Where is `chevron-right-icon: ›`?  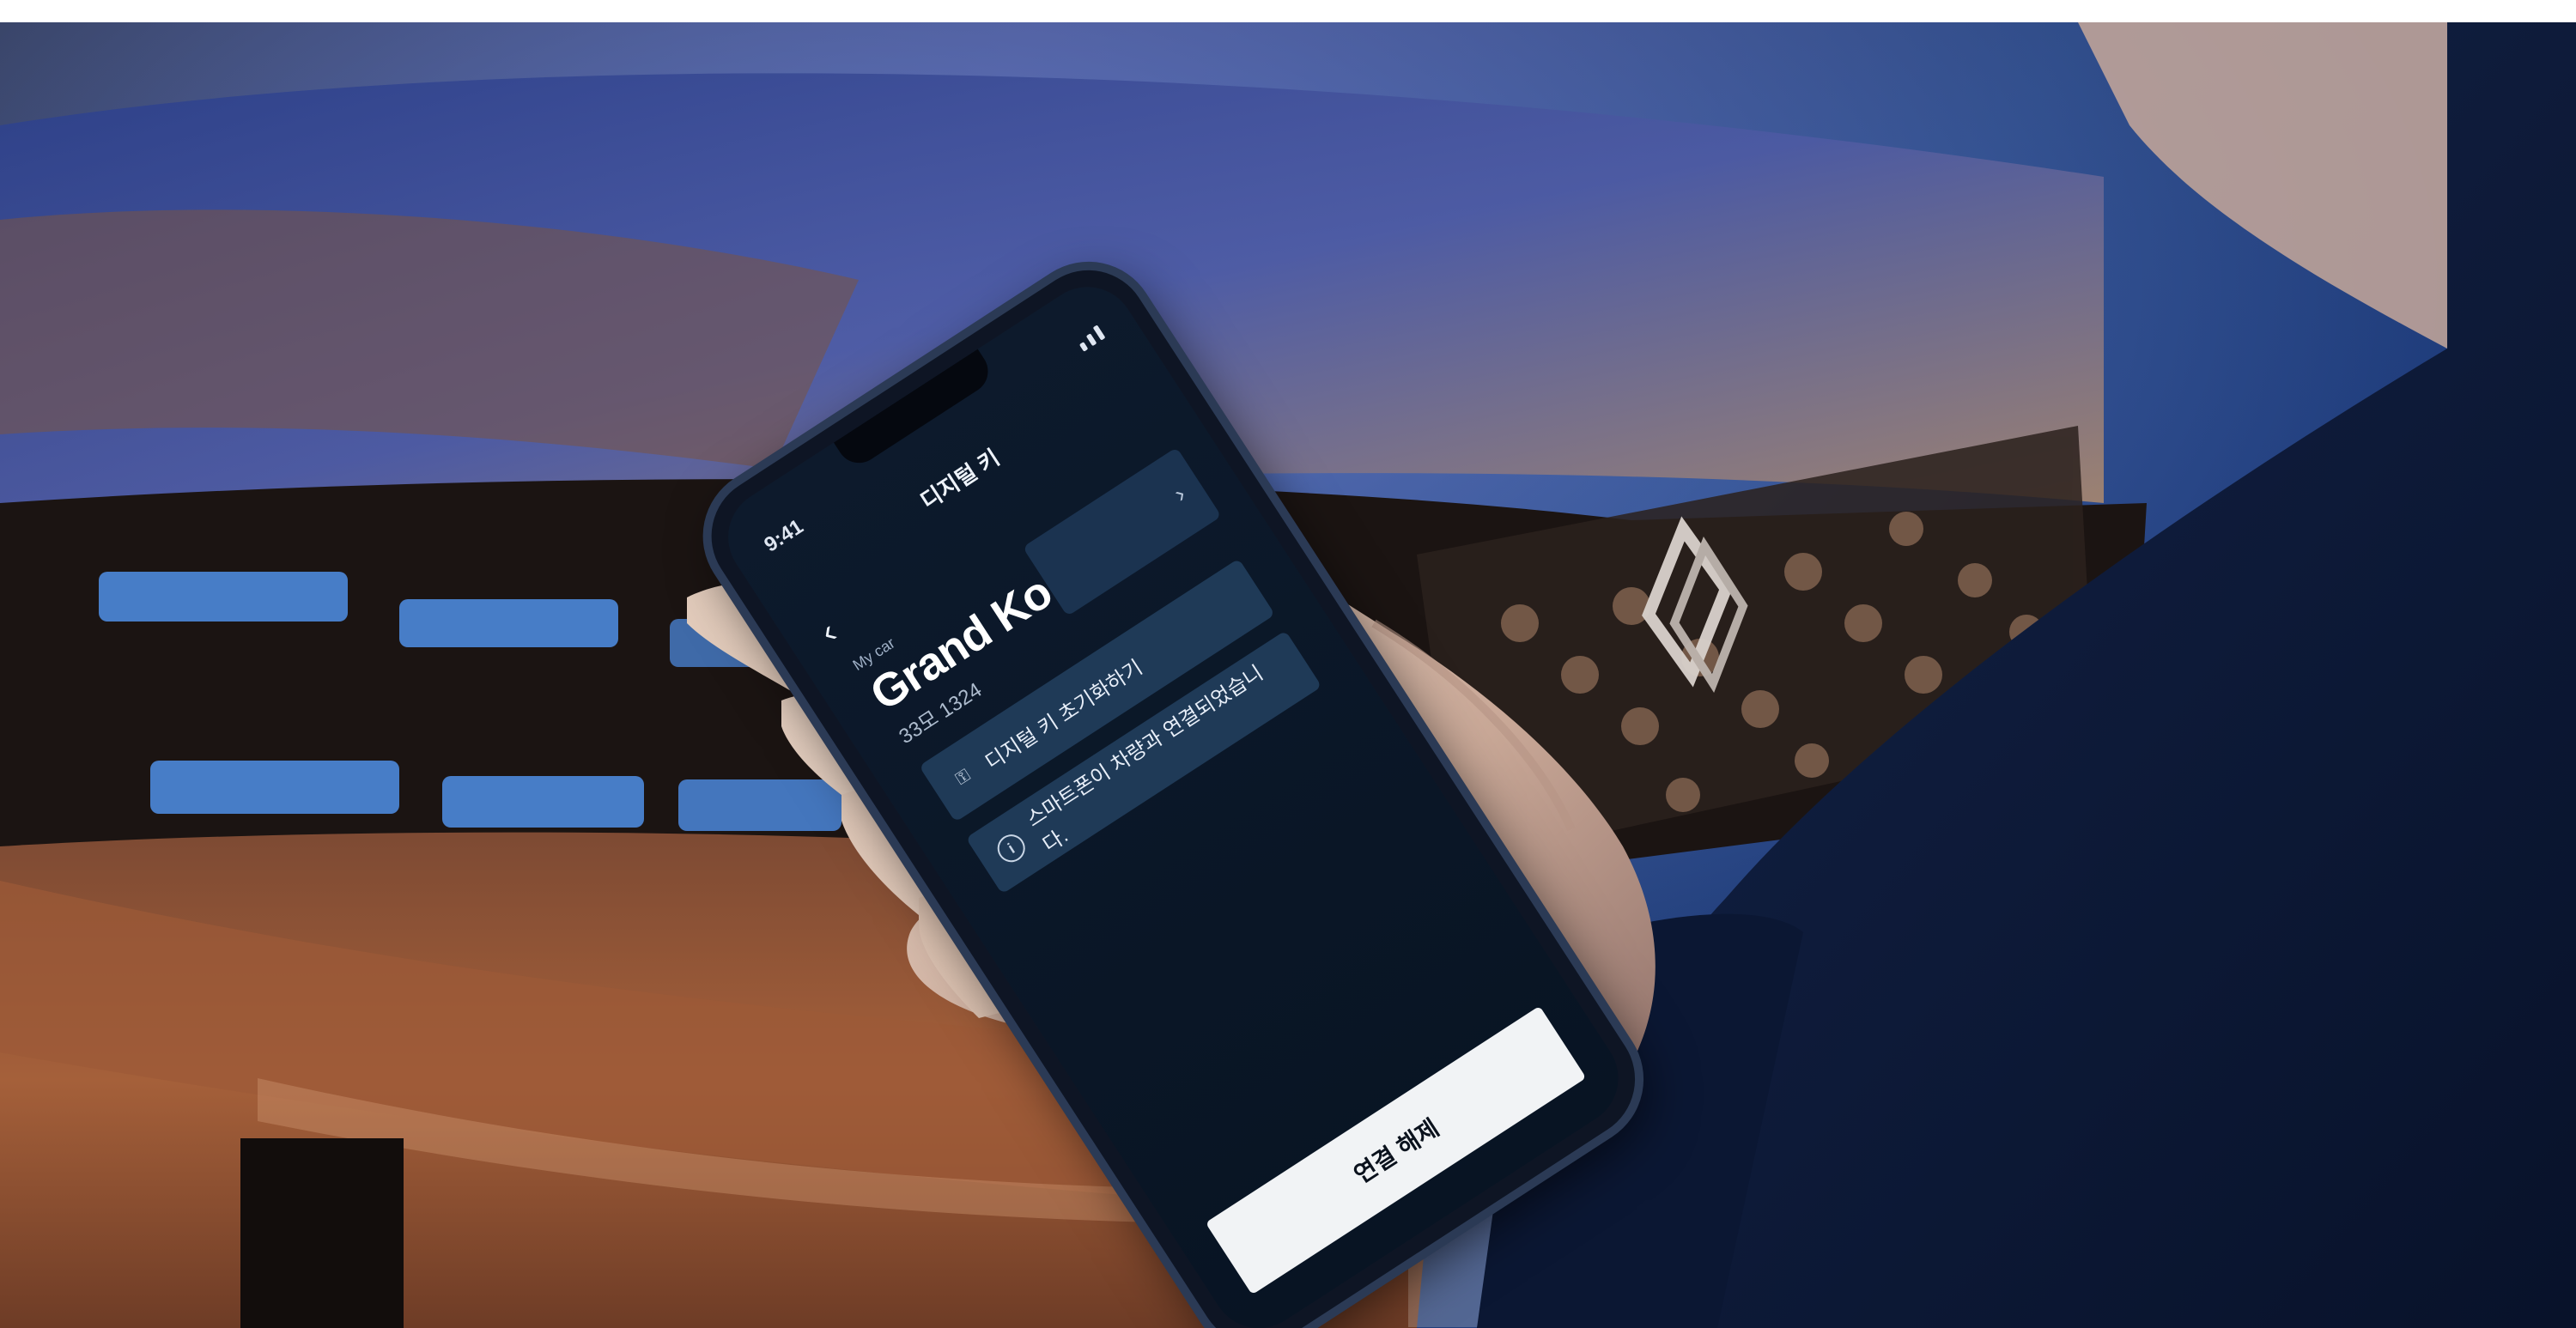 chevron-right-icon: › is located at coordinates (1180, 493).